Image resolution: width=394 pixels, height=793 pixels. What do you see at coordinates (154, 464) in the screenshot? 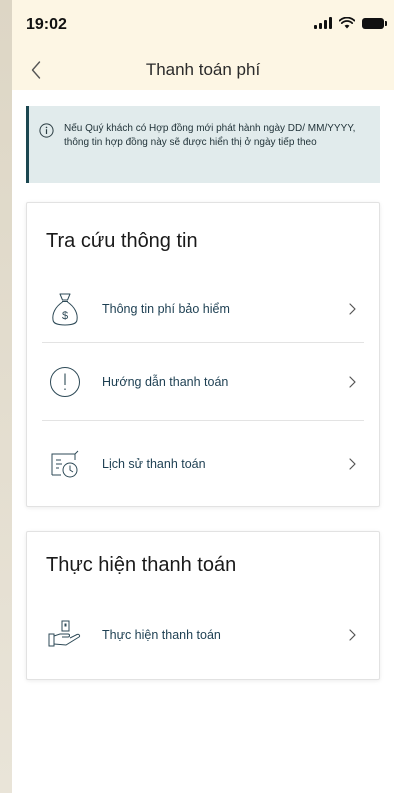
I see `menu-item-label: Lịch sử thanh toán` at bounding box center [154, 464].